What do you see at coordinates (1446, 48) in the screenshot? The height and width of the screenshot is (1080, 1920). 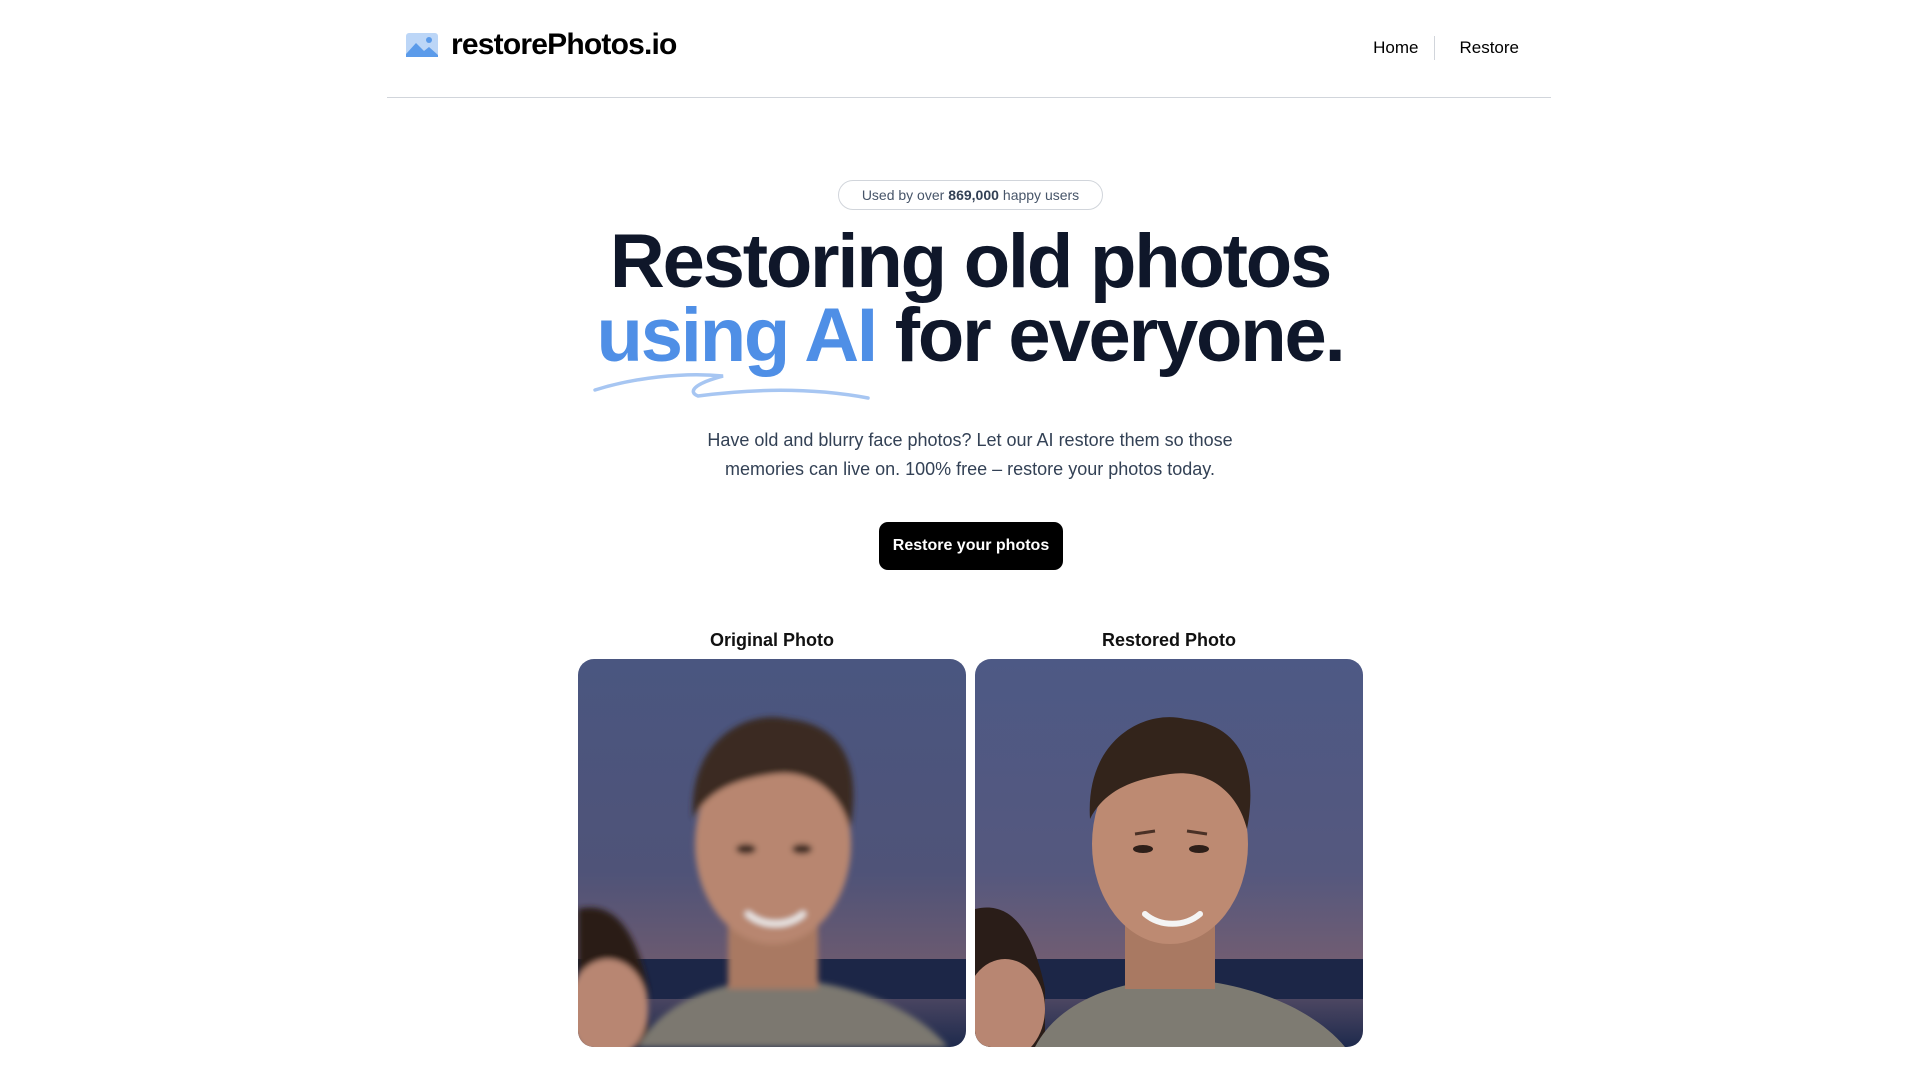 I see `main-nav: Home Restore` at bounding box center [1446, 48].